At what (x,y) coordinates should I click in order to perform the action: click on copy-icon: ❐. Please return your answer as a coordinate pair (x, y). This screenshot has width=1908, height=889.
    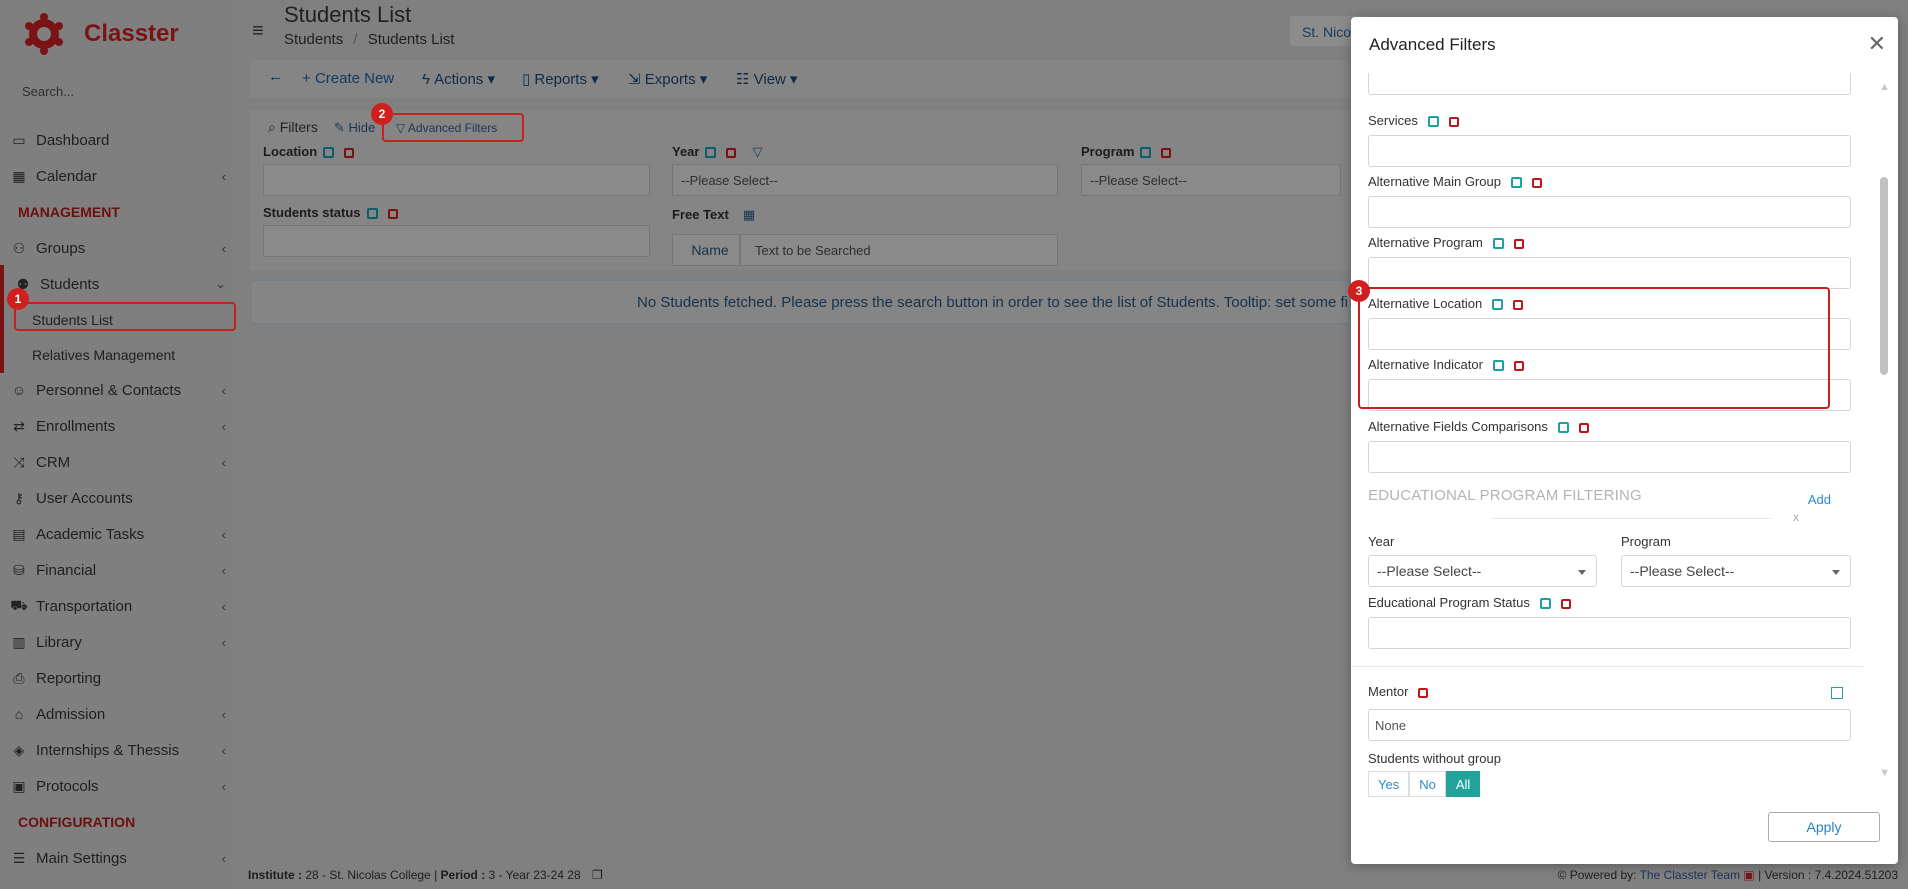
    Looking at the image, I should click on (597, 875).